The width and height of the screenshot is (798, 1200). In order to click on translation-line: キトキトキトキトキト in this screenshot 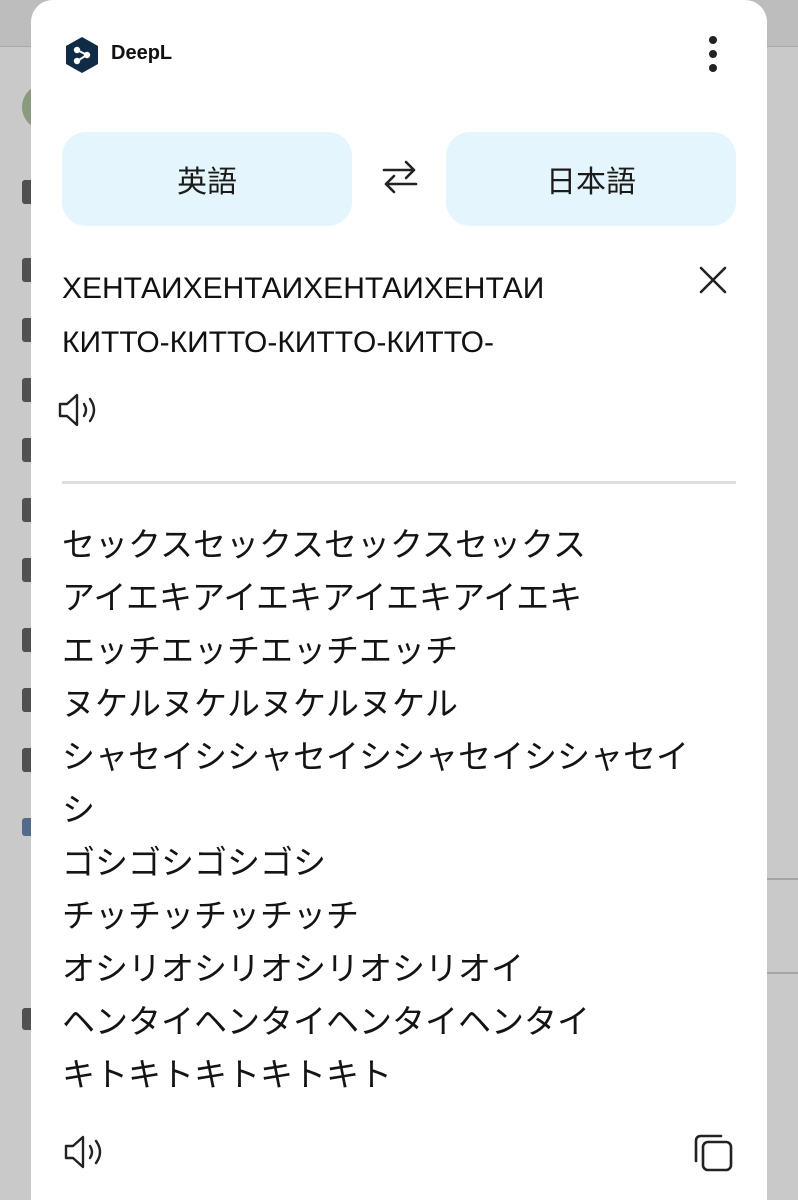, I will do `click(227, 1074)`.